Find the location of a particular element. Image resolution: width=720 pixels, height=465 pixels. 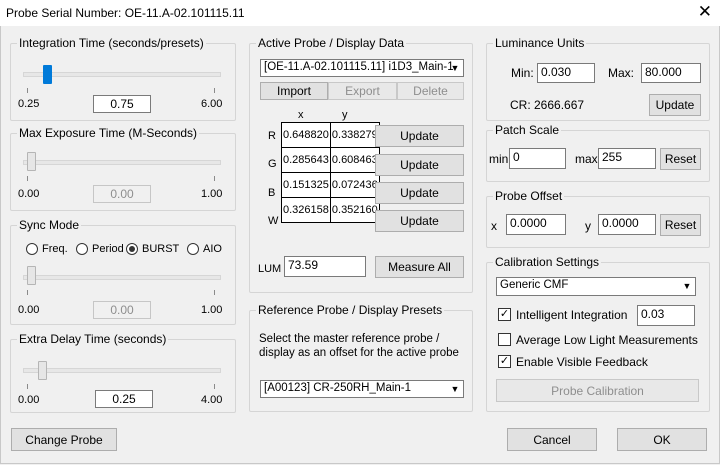

exposure-slider-tick-min is located at coordinates (27, 178).